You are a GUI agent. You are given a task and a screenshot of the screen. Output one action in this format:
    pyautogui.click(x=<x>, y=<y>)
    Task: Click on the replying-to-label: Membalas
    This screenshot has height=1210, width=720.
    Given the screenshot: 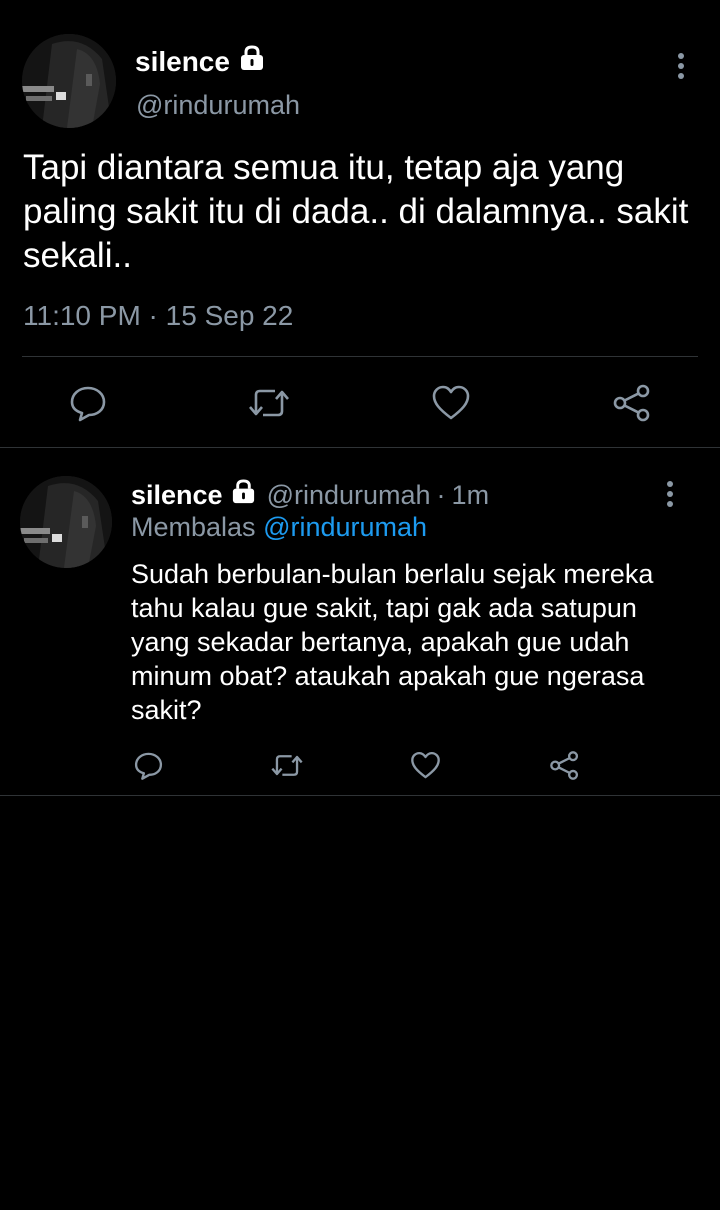 What is the action you would take?
    pyautogui.click(x=193, y=527)
    